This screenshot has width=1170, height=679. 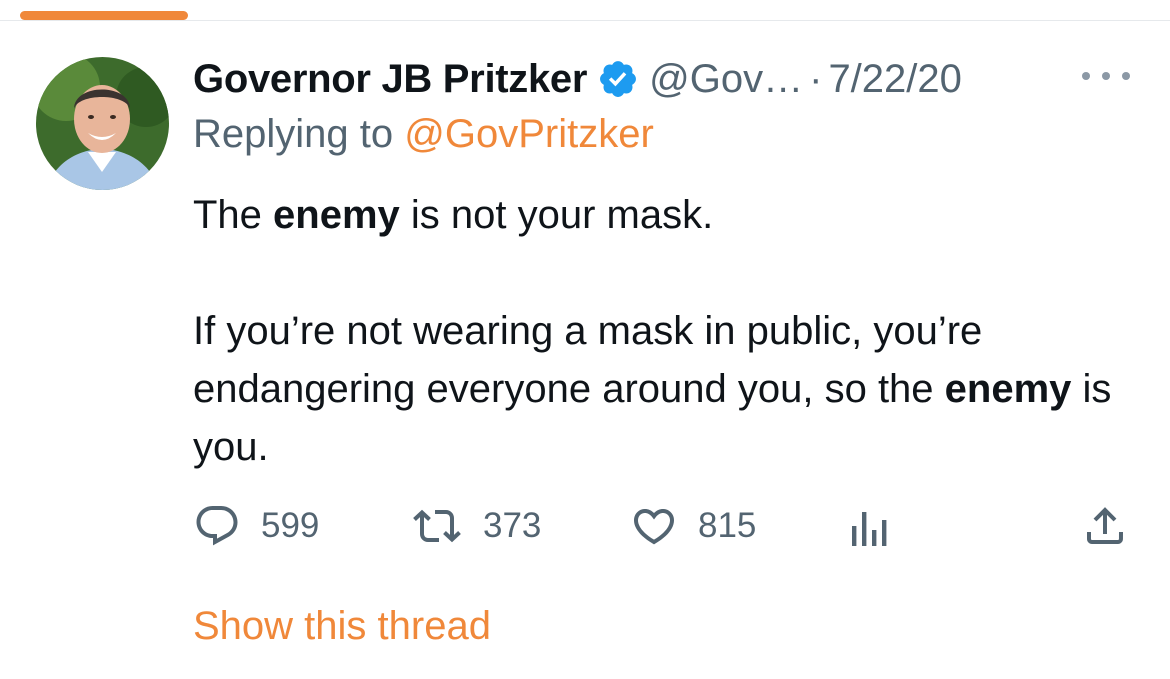 What do you see at coordinates (894, 79) in the screenshot?
I see `tweet-date: 7/22/20` at bounding box center [894, 79].